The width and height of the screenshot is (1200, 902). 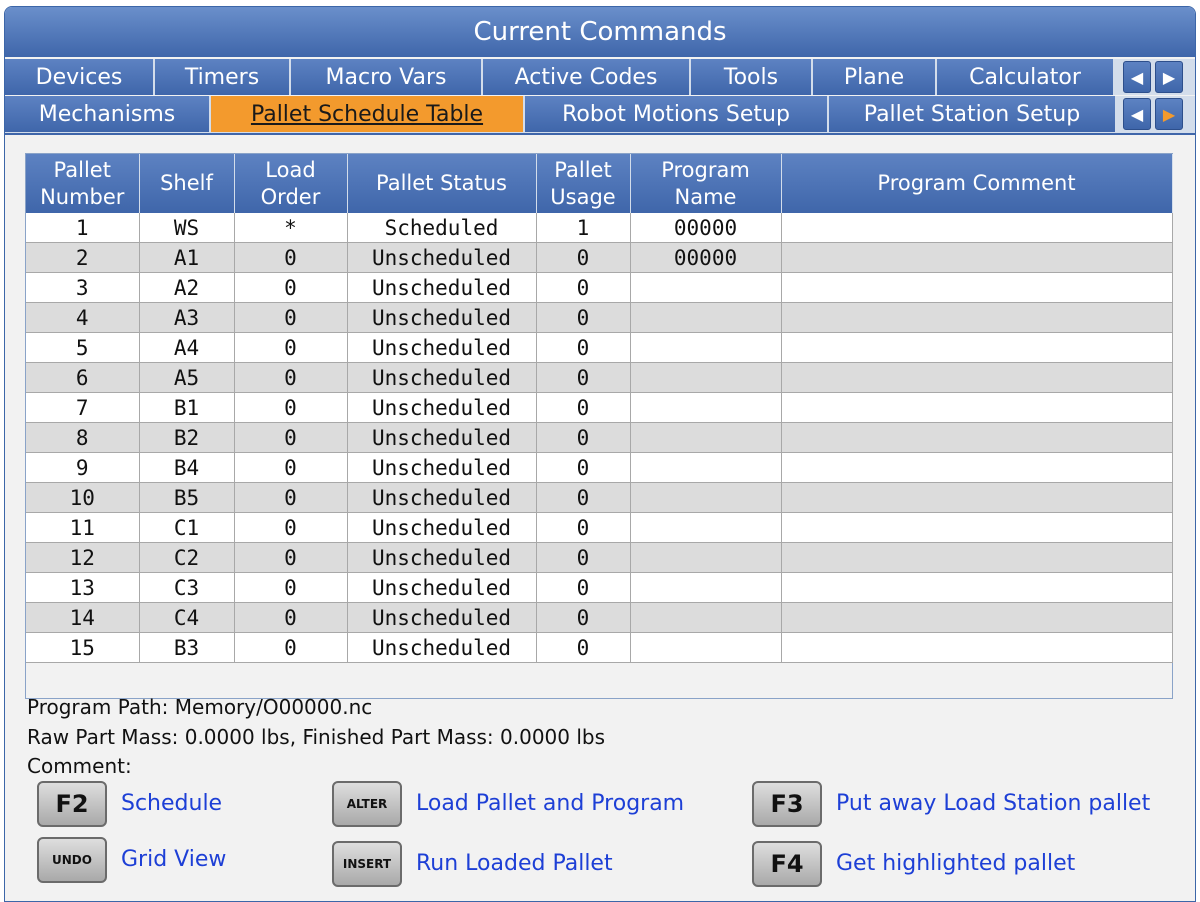 I want to click on schedule-action-label: Schedule, so click(x=171, y=803).